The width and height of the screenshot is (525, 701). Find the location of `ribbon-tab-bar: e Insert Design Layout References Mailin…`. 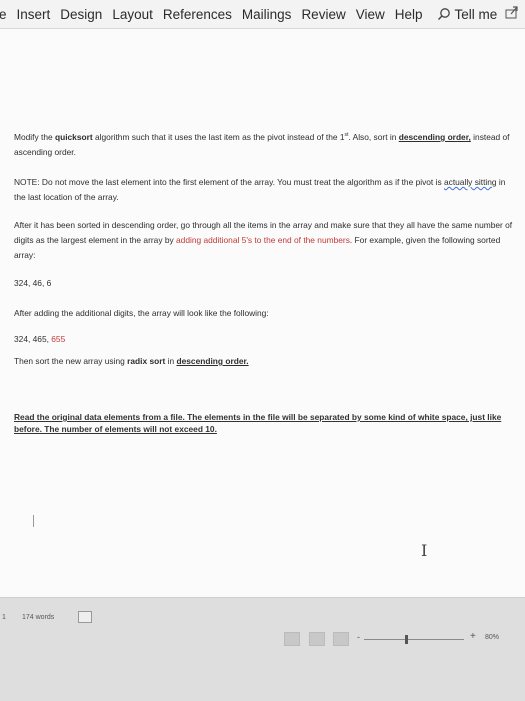

ribbon-tab-bar: e Insert Design Layout References Mailin… is located at coordinates (262, 14).